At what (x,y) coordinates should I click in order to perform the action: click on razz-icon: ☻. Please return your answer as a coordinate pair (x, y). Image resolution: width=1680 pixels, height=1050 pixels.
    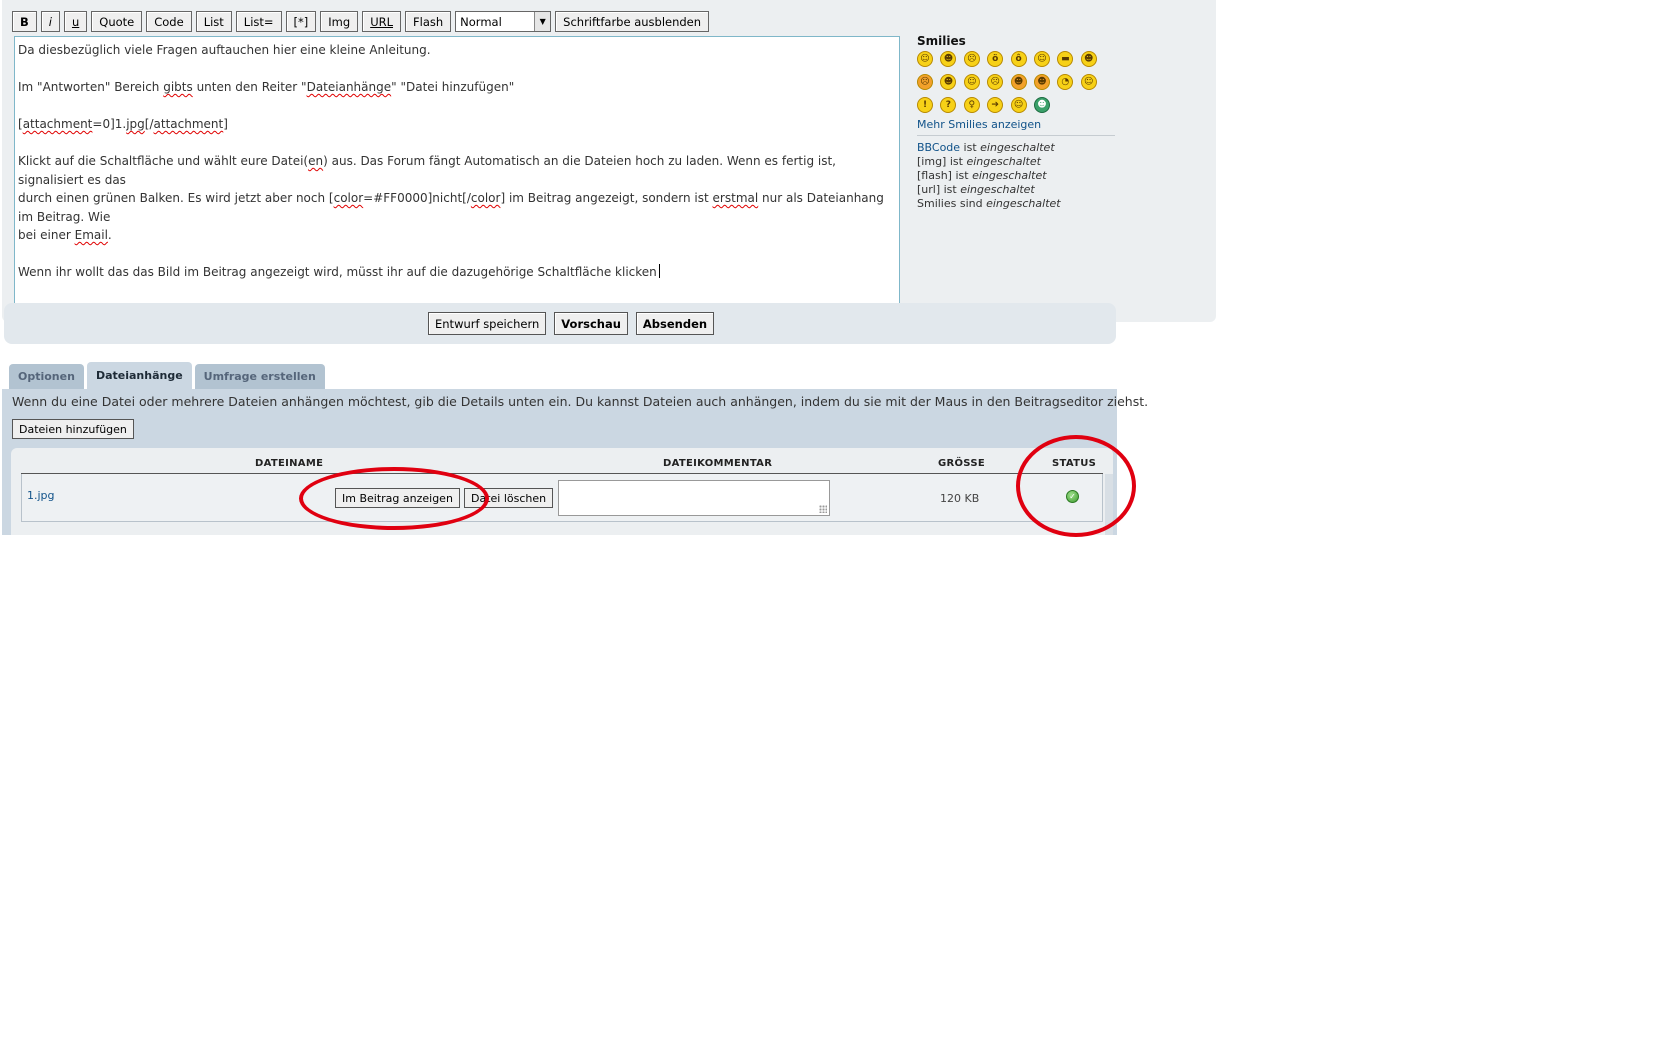
    Looking at the image, I should click on (948, 82).